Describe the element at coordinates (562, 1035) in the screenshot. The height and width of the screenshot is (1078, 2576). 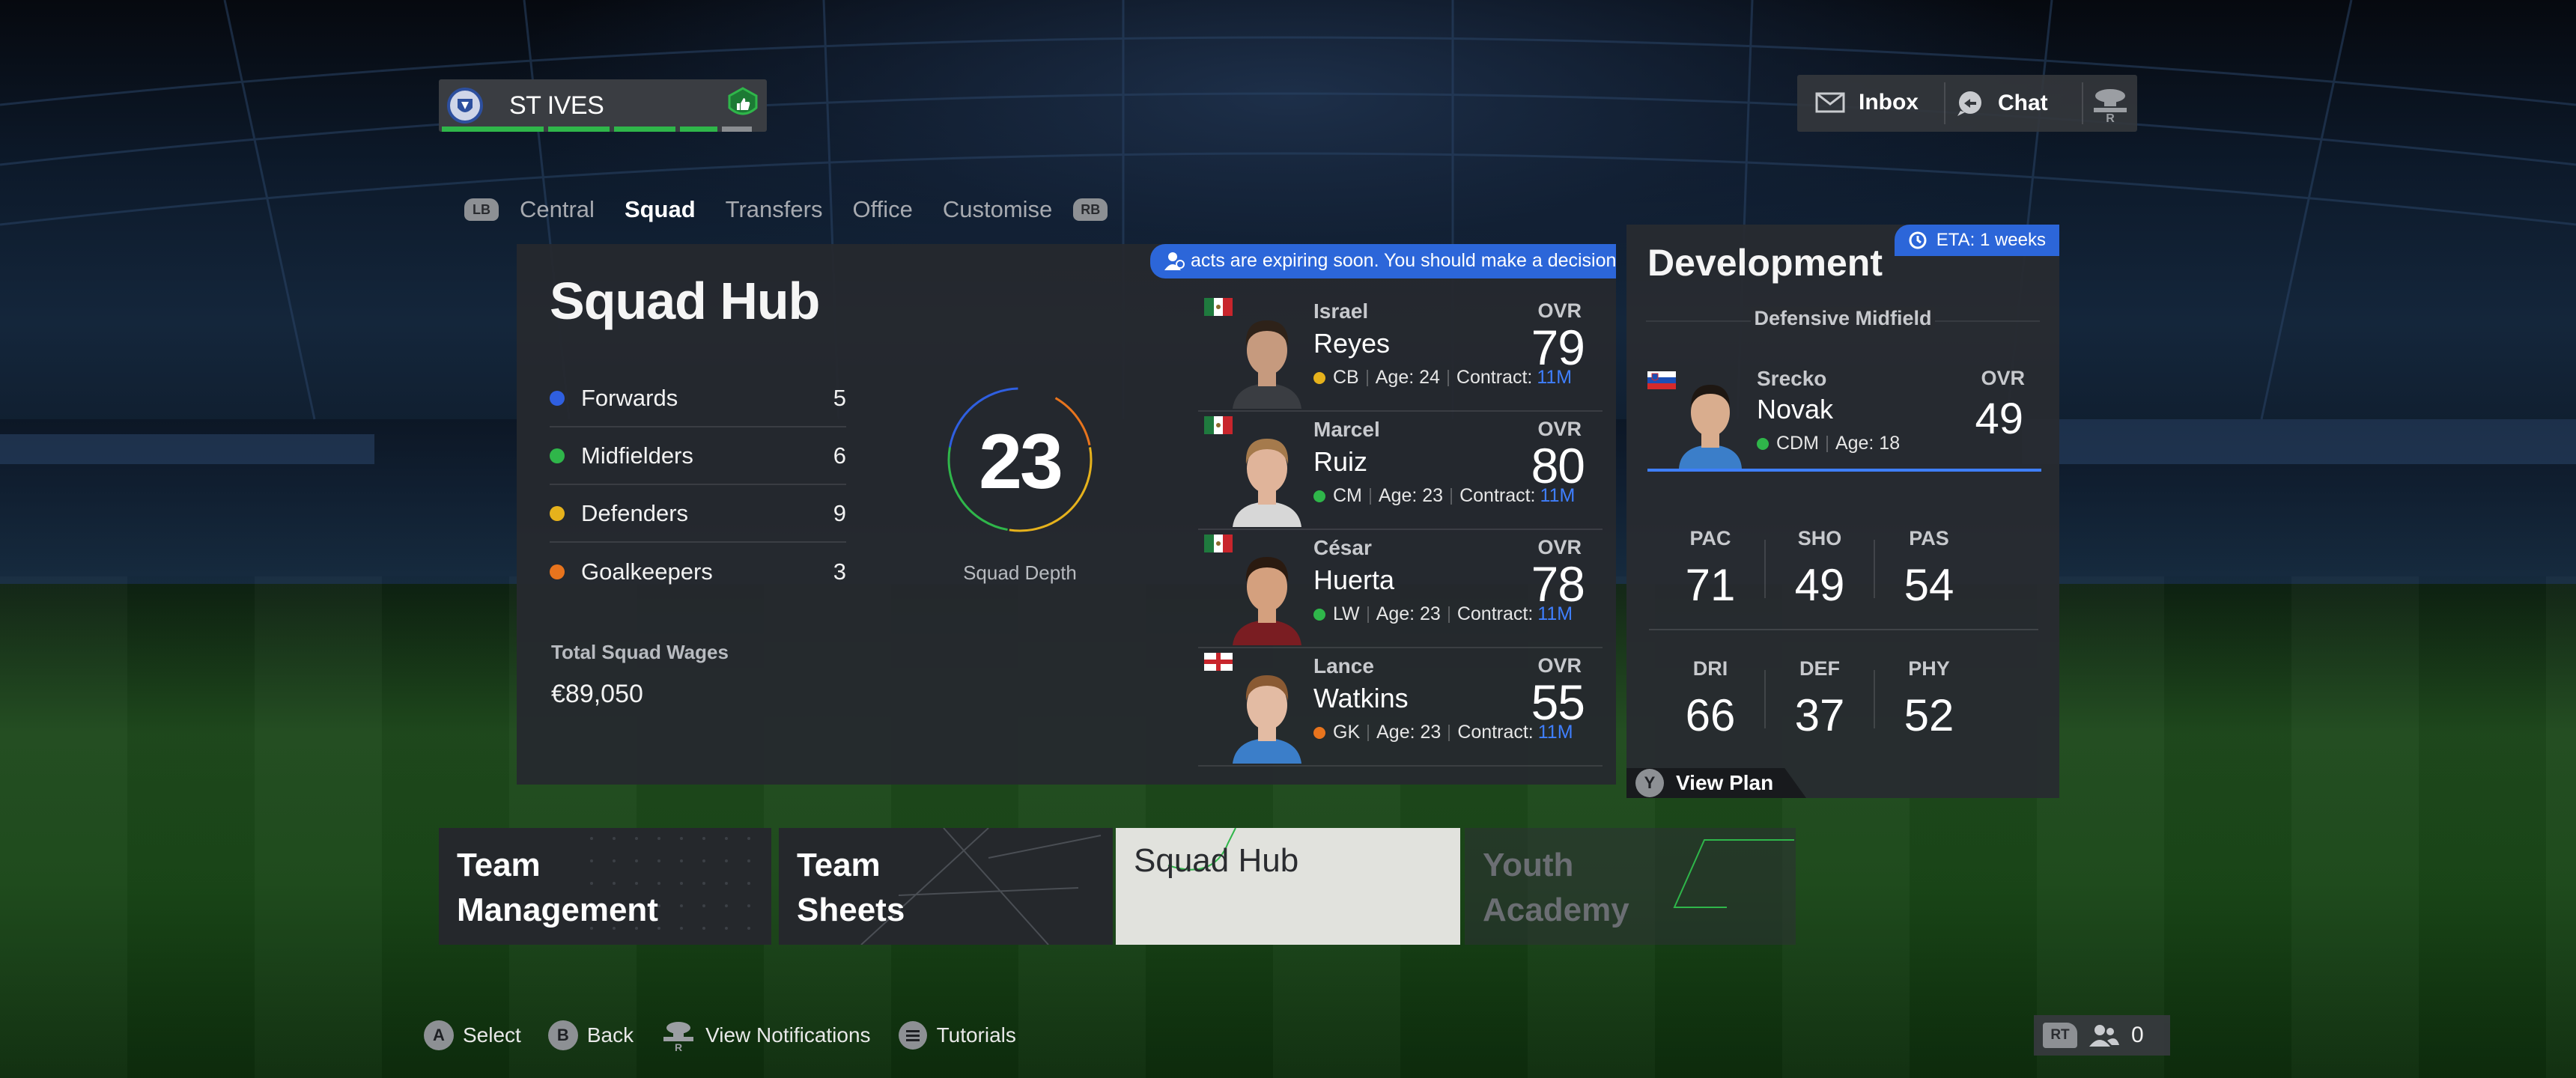
I see `b-button-icon: B` at that location.